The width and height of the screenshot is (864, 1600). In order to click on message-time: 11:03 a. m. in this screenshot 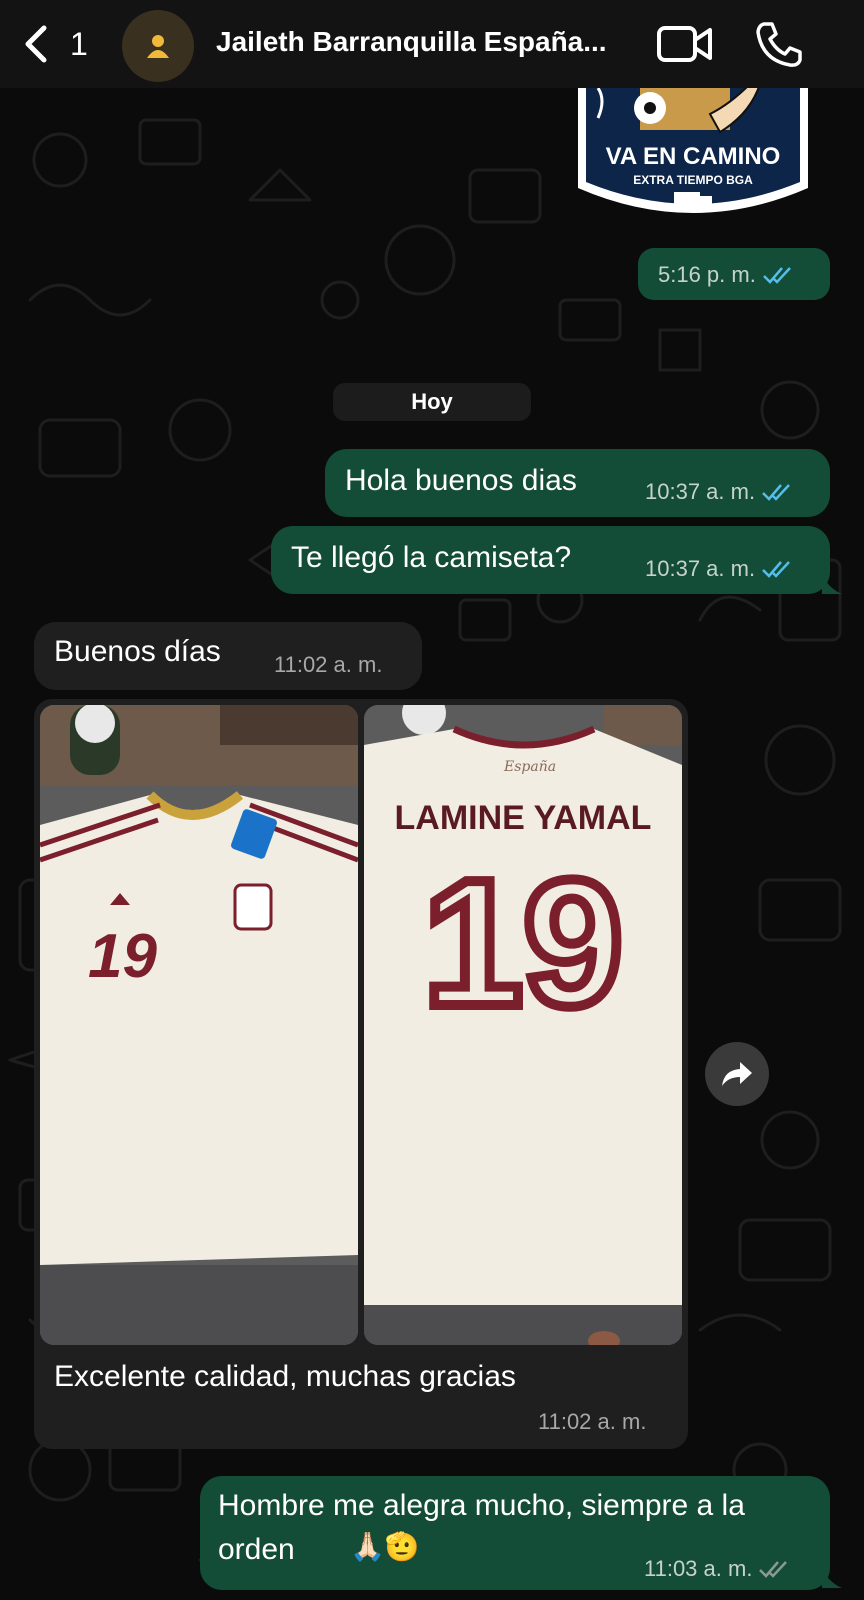, I will do `click(698, 1568)`.